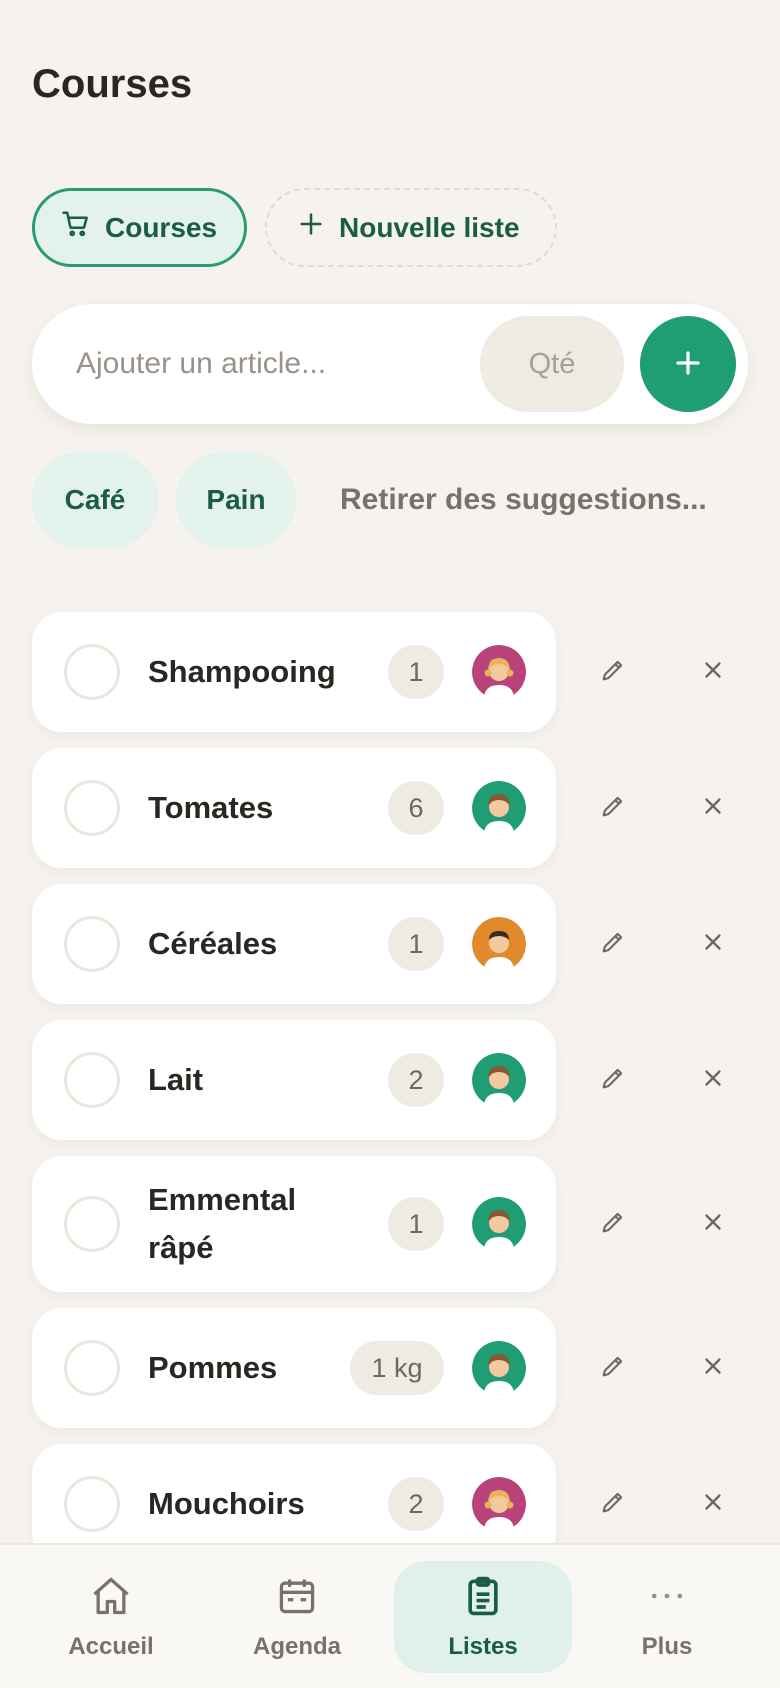  Describe the element at coordinates (242, 671) in the screenshot. I see `item-name: Shampooing` at that location.